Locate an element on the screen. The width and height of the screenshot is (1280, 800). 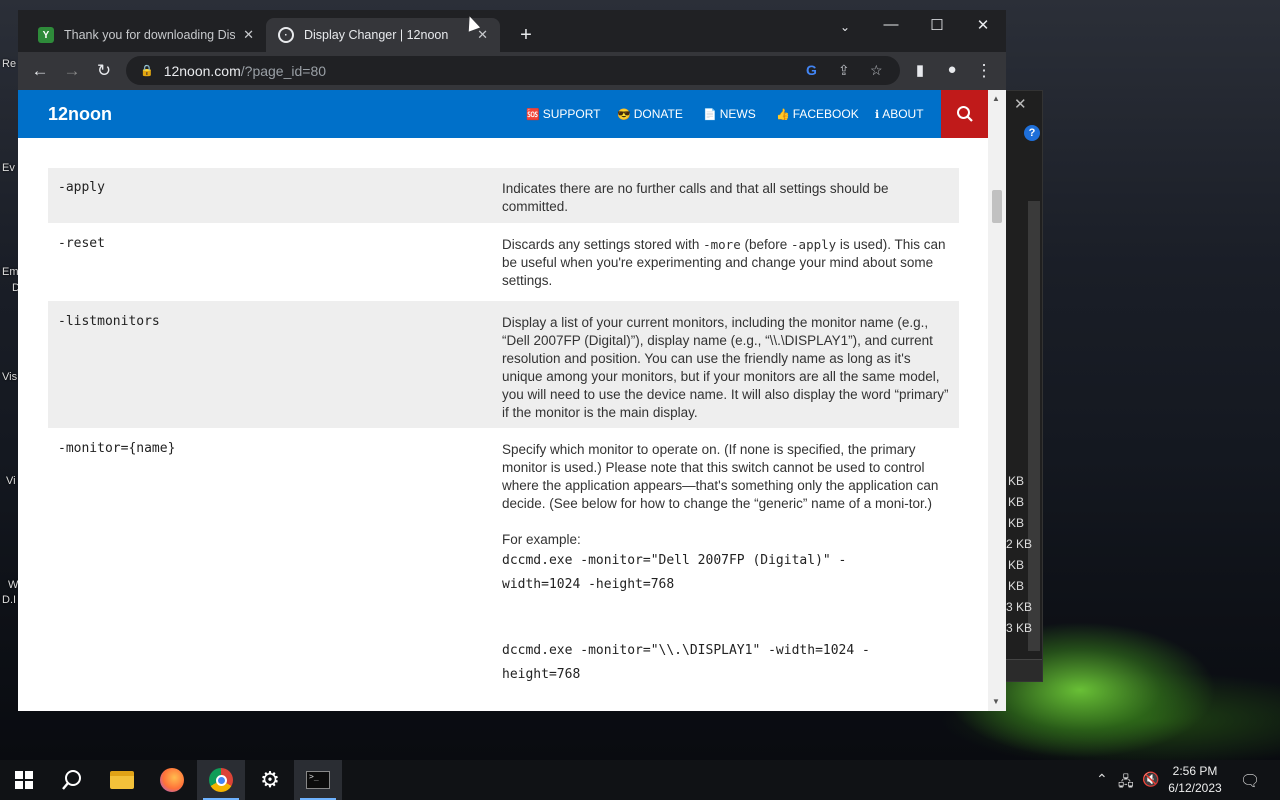
side-panel-icon: ▮ is located at coordinates (920, 70).